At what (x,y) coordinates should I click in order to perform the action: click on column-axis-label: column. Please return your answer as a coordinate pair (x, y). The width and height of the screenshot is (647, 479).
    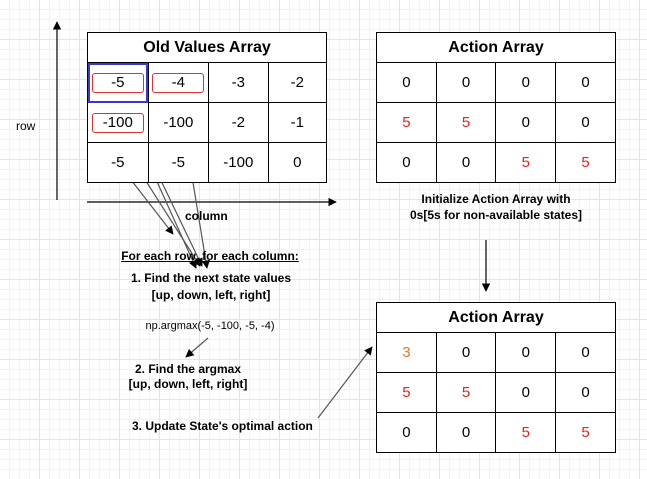
    Looking at the image, I should click on (206, 216).